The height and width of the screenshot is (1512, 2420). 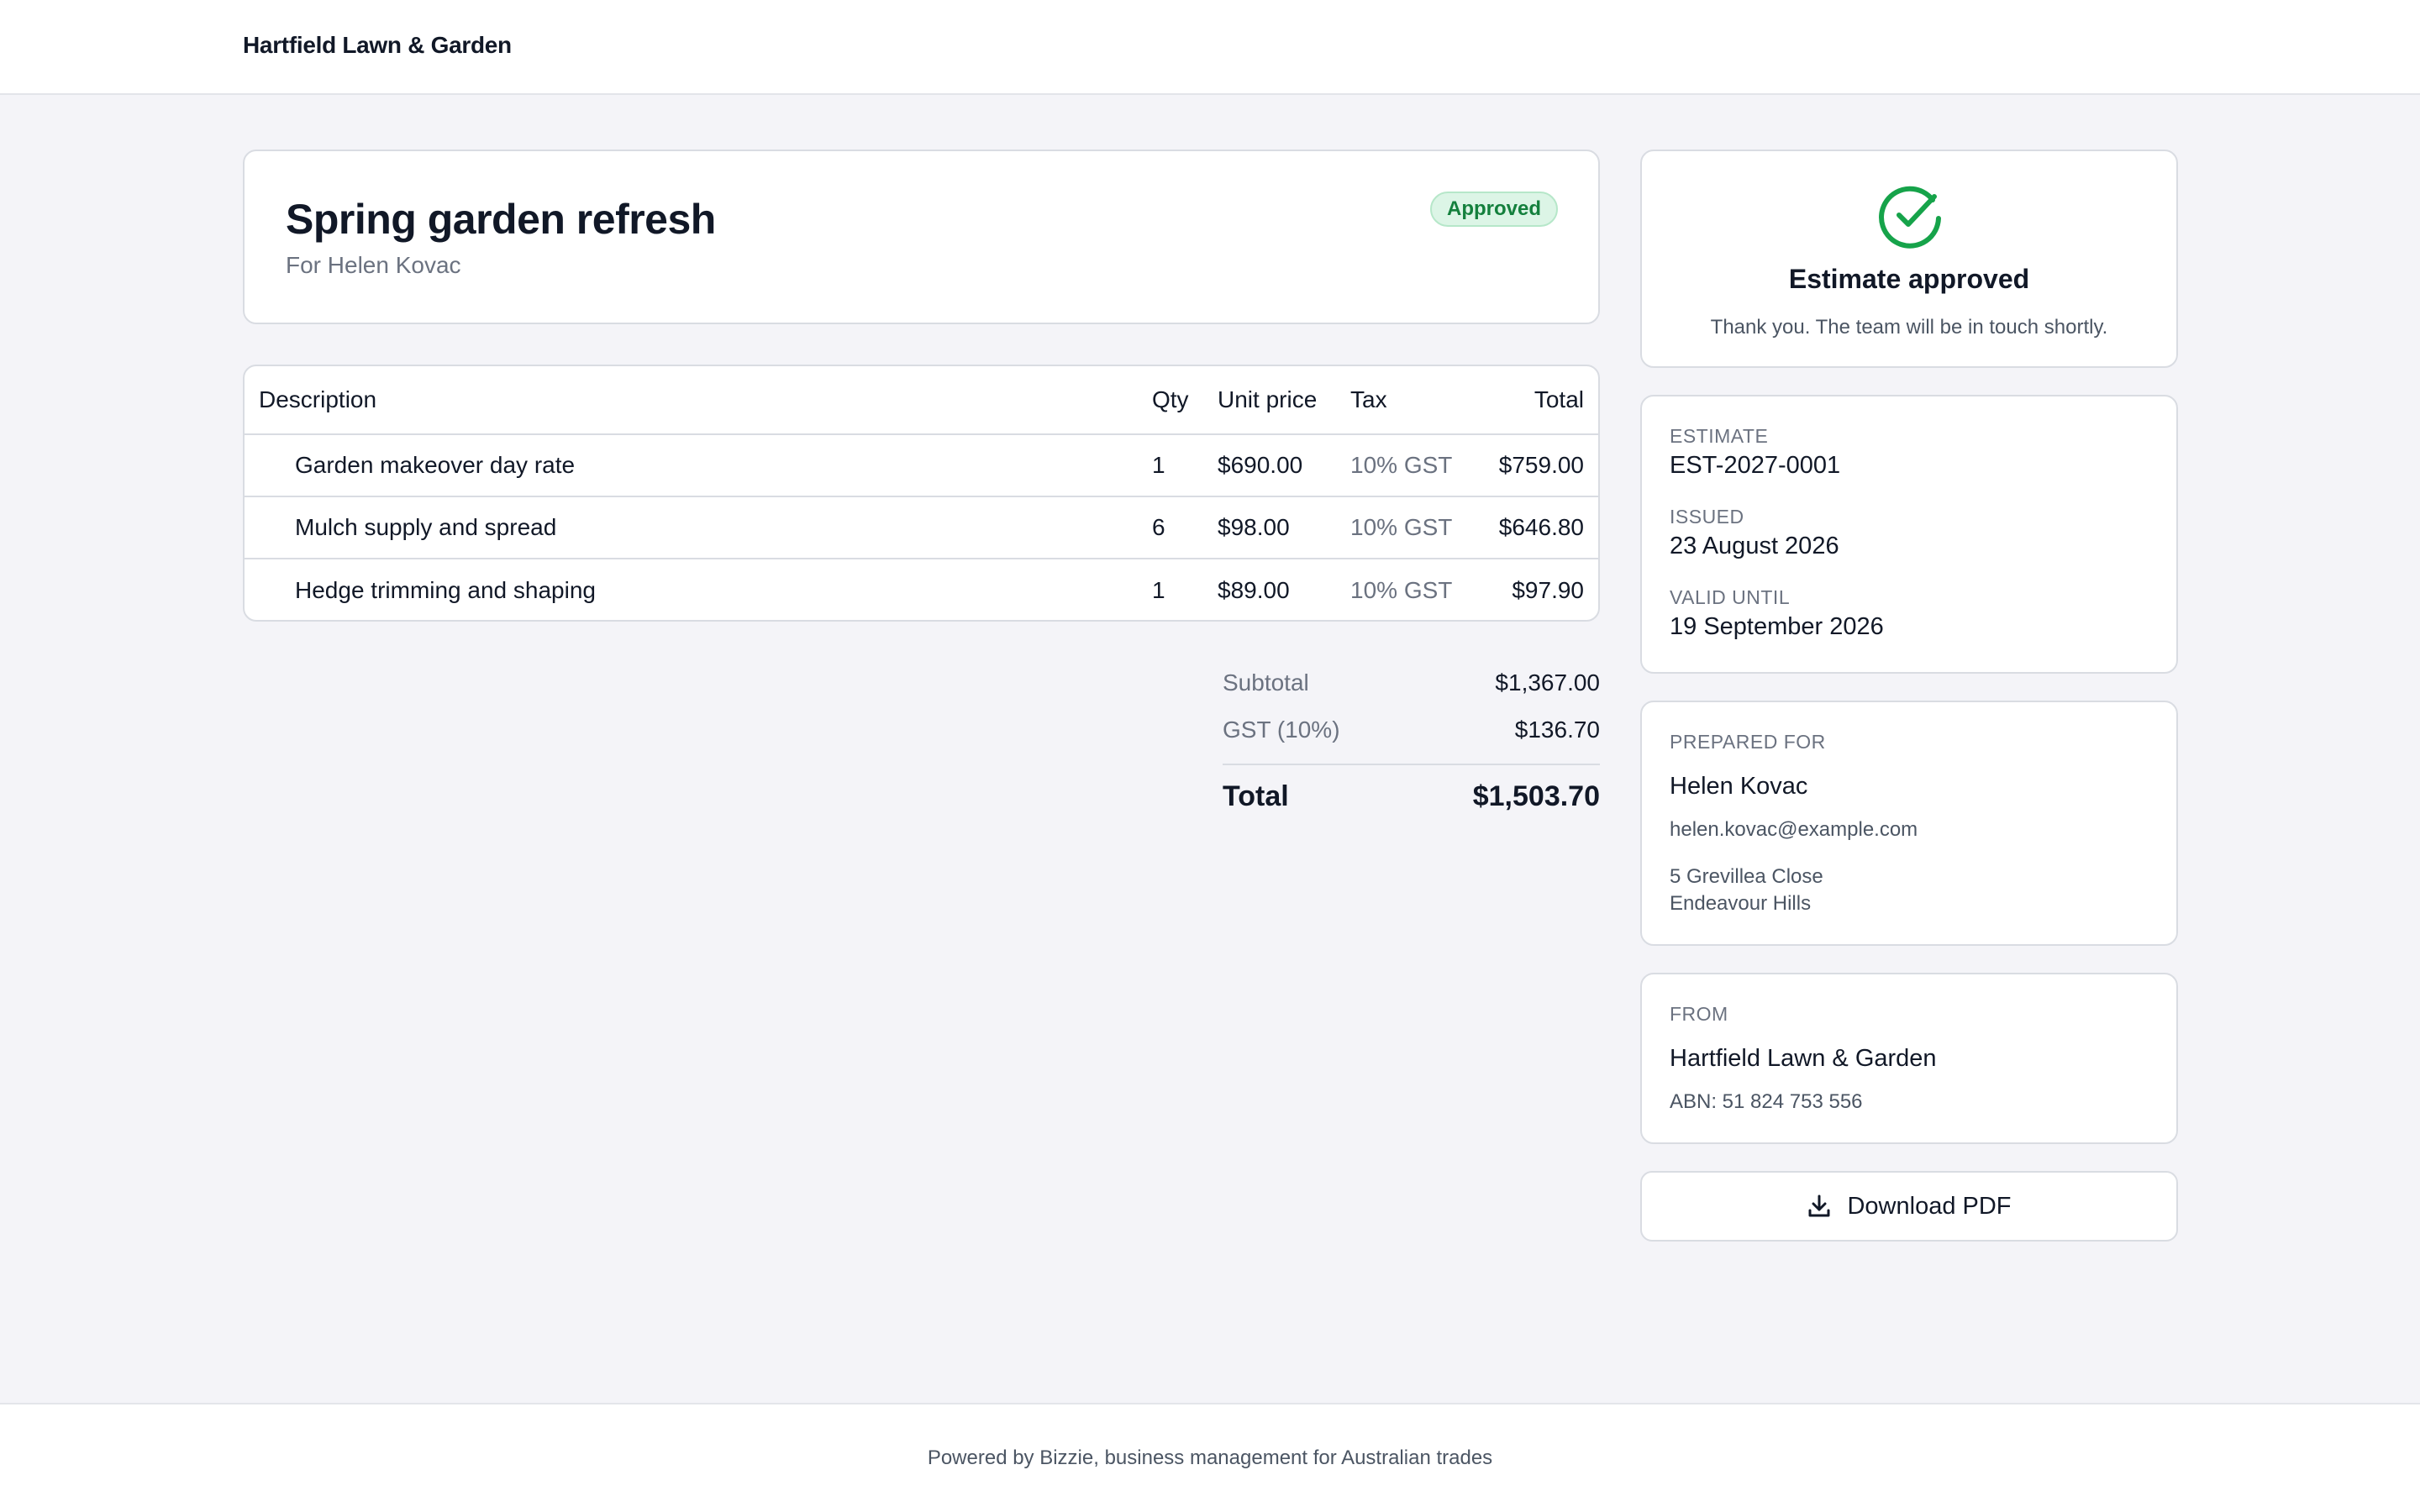 I want to click on column-header-unit-price: Unit price, so click(x=1284, y=400).